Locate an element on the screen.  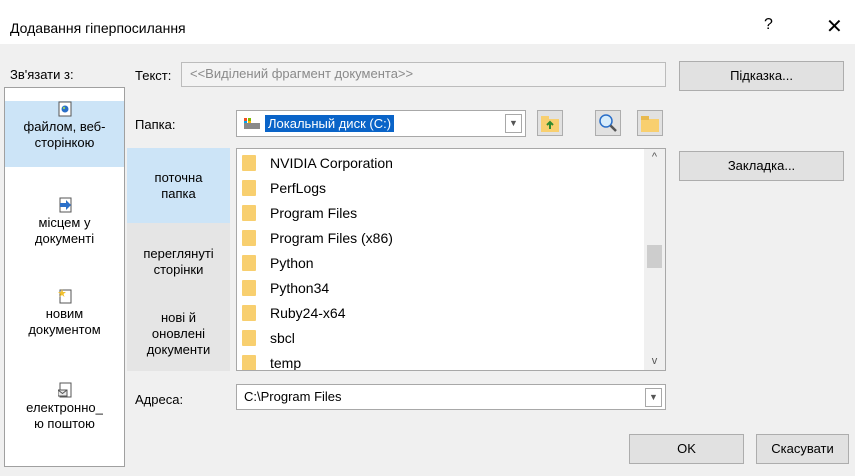
link-to-file-web-page-line2: сторінкою is located at coordinates (64, 142).